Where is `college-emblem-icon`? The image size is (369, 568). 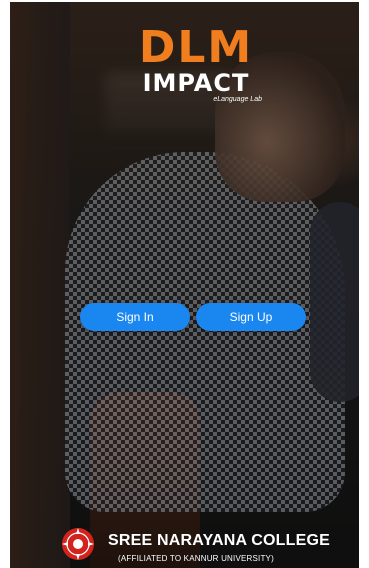
college-emblem-icon is located at coordinates (78, 544).